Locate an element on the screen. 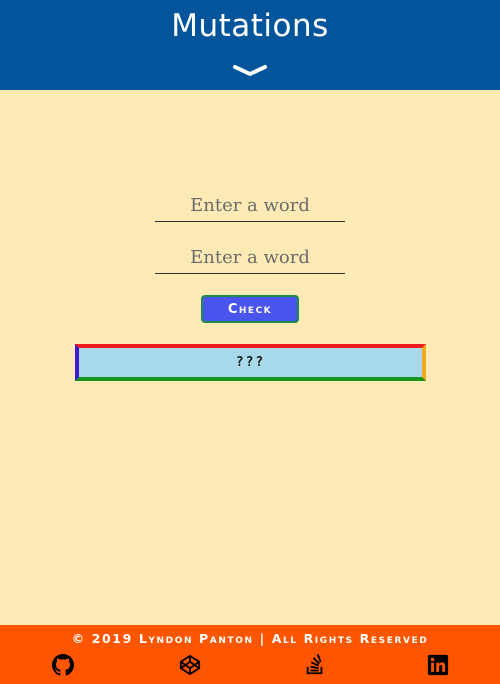 This screenshot has width=500, height=684. page-title: Mutations is located at coordinates (250, 26).